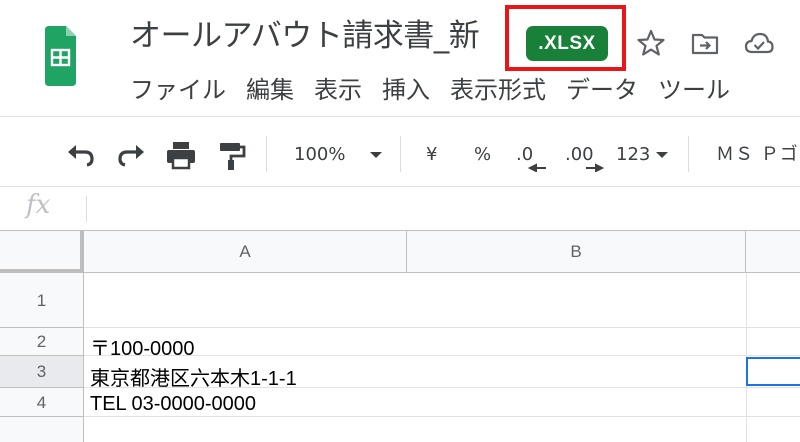 The image size is (800, 442). Describe the element at coordinates (482, 155) in the screenshot. I see `percent-format-button: %` at that location.